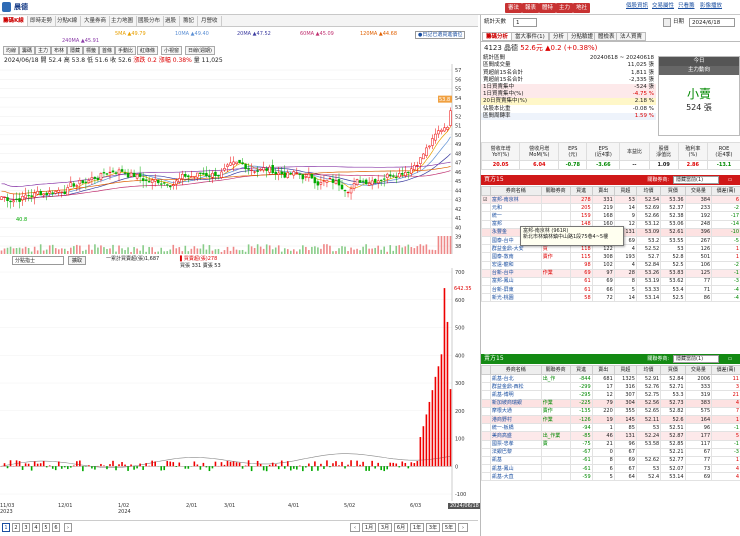 The height and width of the screenshot is (536, 740). I want to click on top-button-5: 地社, so click(582, 8).